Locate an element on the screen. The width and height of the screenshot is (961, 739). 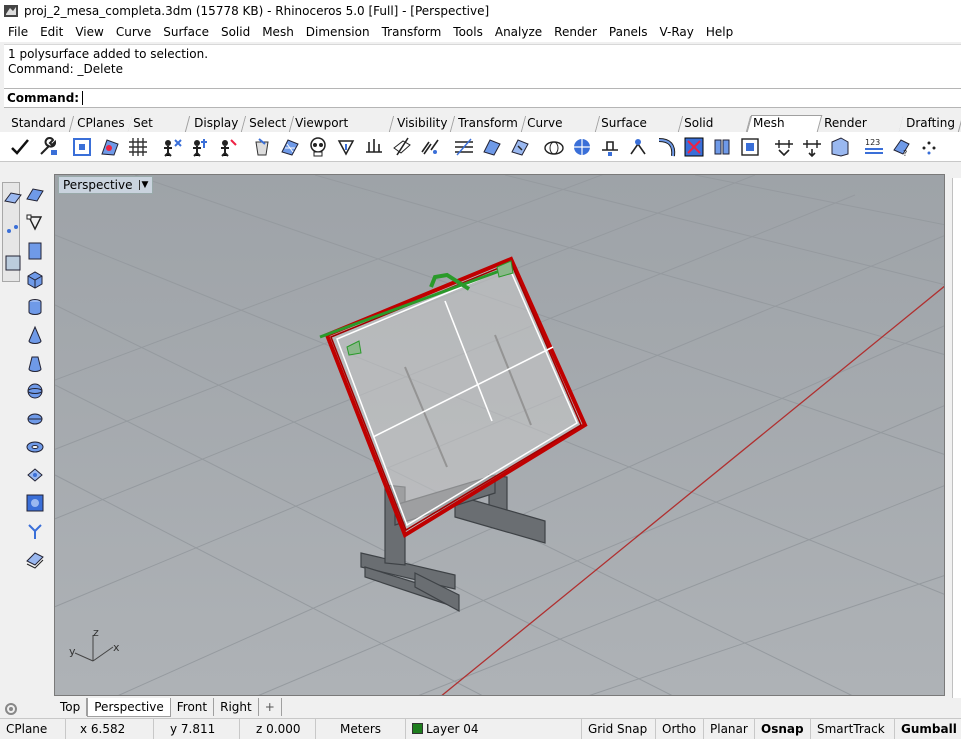
menu-transform: Transform is located at coordinates (412, 32).